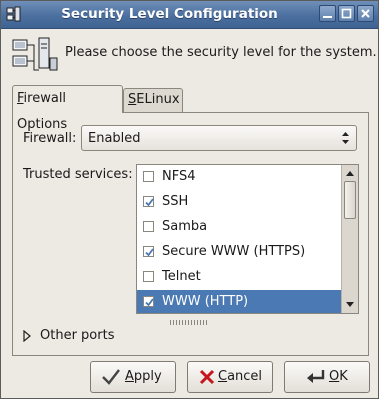 The height and width of the screenshot is (399, 379). What do you see at coordinates (349, 239) in the screenshot?
I see `scrollbar` at bounding box center [349, 239].